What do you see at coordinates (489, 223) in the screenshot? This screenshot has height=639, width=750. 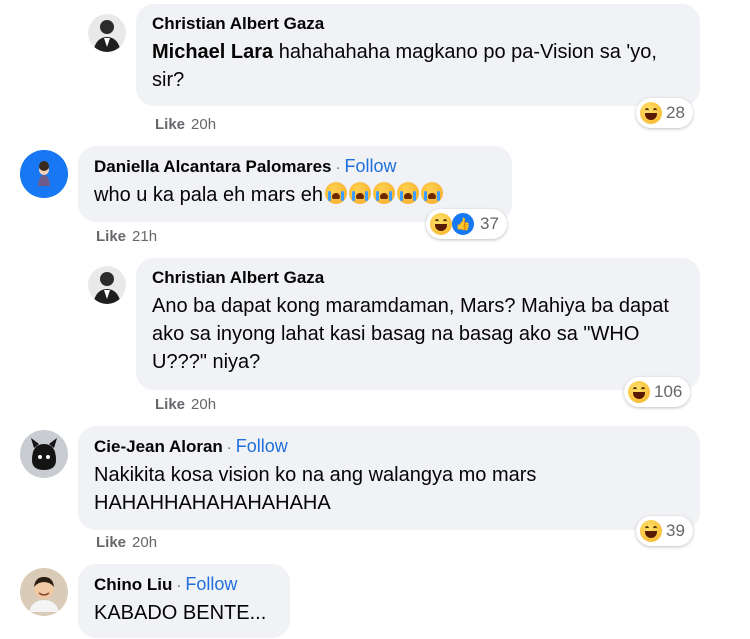 I see `reaction-count: 37` at bounding box center [489, 223].